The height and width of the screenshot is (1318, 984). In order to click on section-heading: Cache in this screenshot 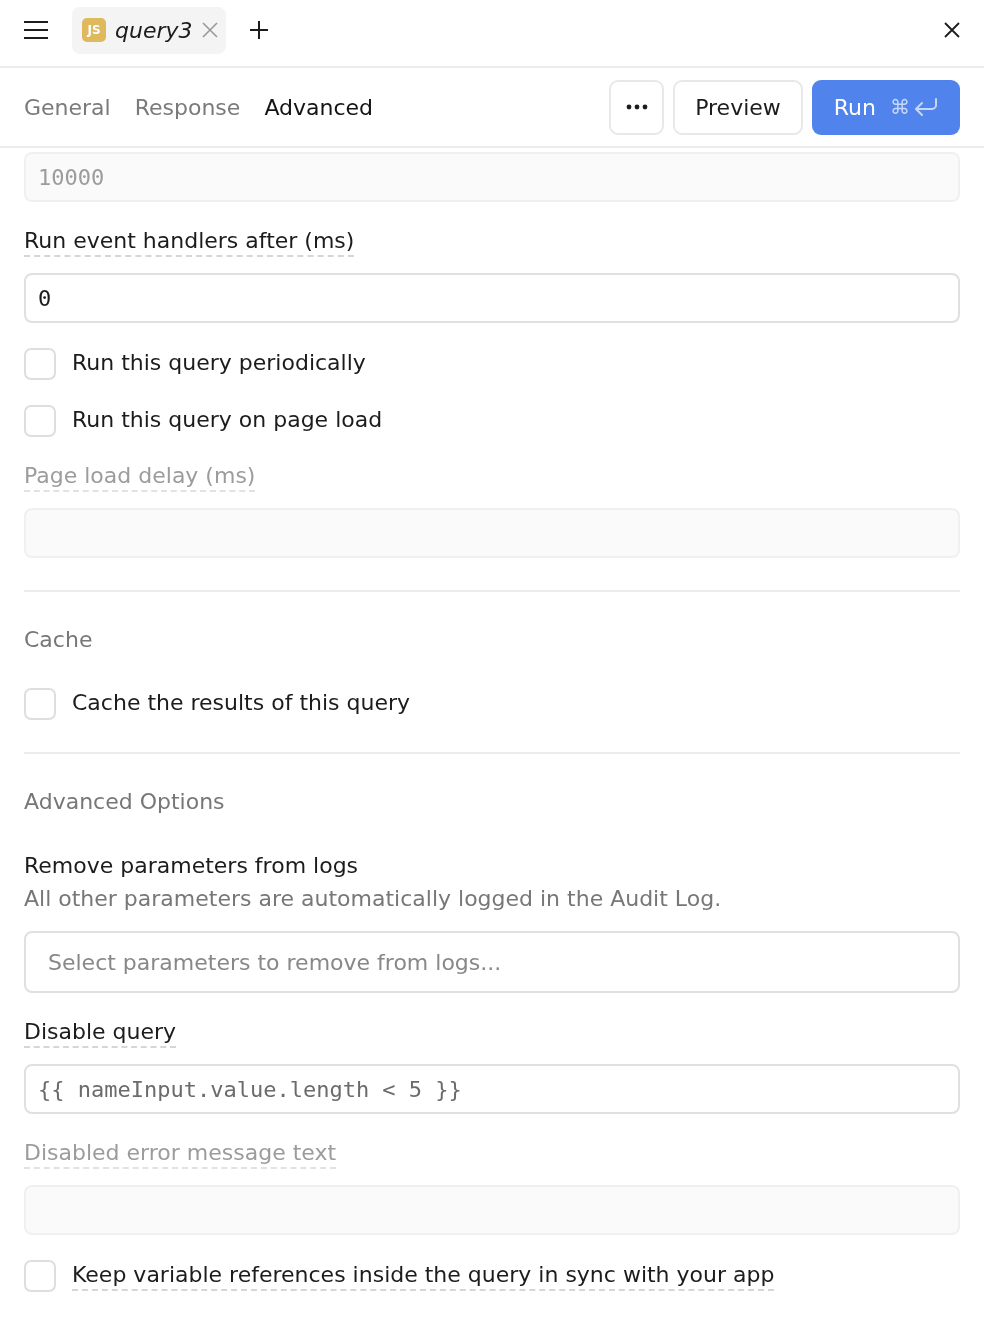, I will do `click(59, 640)`.